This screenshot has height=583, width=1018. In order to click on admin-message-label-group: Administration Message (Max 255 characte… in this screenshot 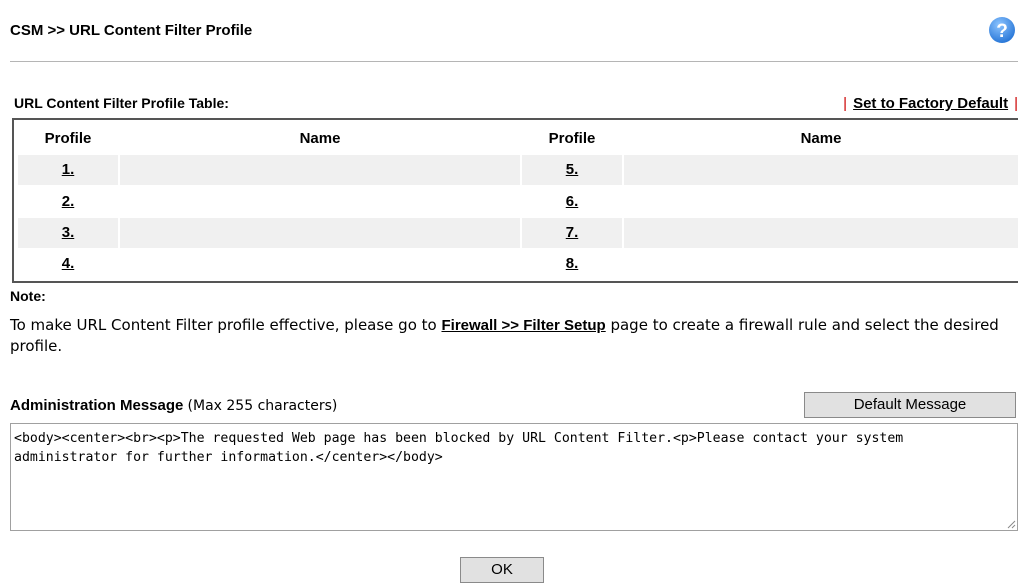, I will do `click(173, 405)`.